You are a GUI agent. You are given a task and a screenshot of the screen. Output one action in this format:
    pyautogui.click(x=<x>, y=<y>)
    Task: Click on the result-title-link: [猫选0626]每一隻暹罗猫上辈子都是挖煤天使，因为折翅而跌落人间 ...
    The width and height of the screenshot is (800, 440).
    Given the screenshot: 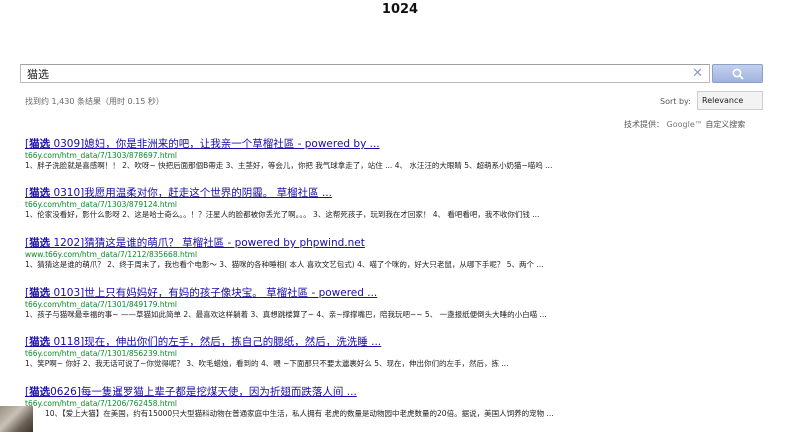 What is the action you would take?
    pyautogui.click(x=405, y=392)
    